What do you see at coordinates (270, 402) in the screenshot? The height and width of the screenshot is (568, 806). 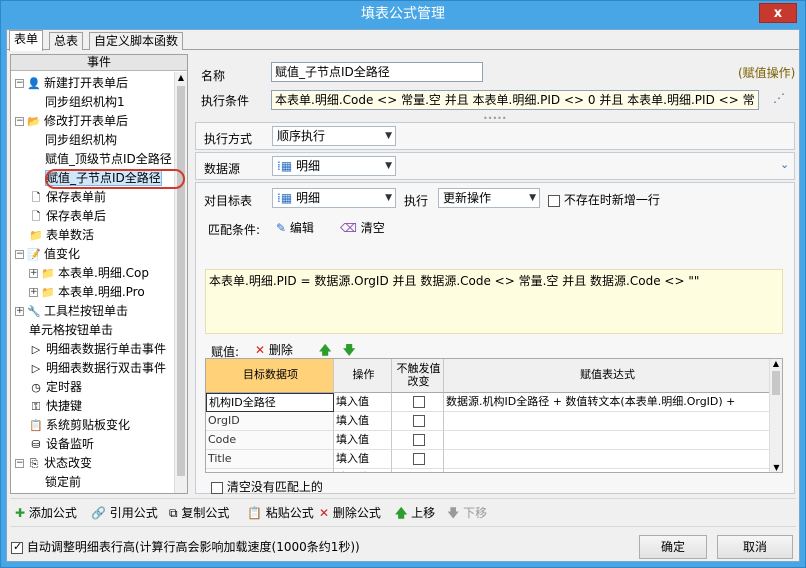 I see `grid-cell-target: 机构ID全路径` at bounding box center [270, 402].